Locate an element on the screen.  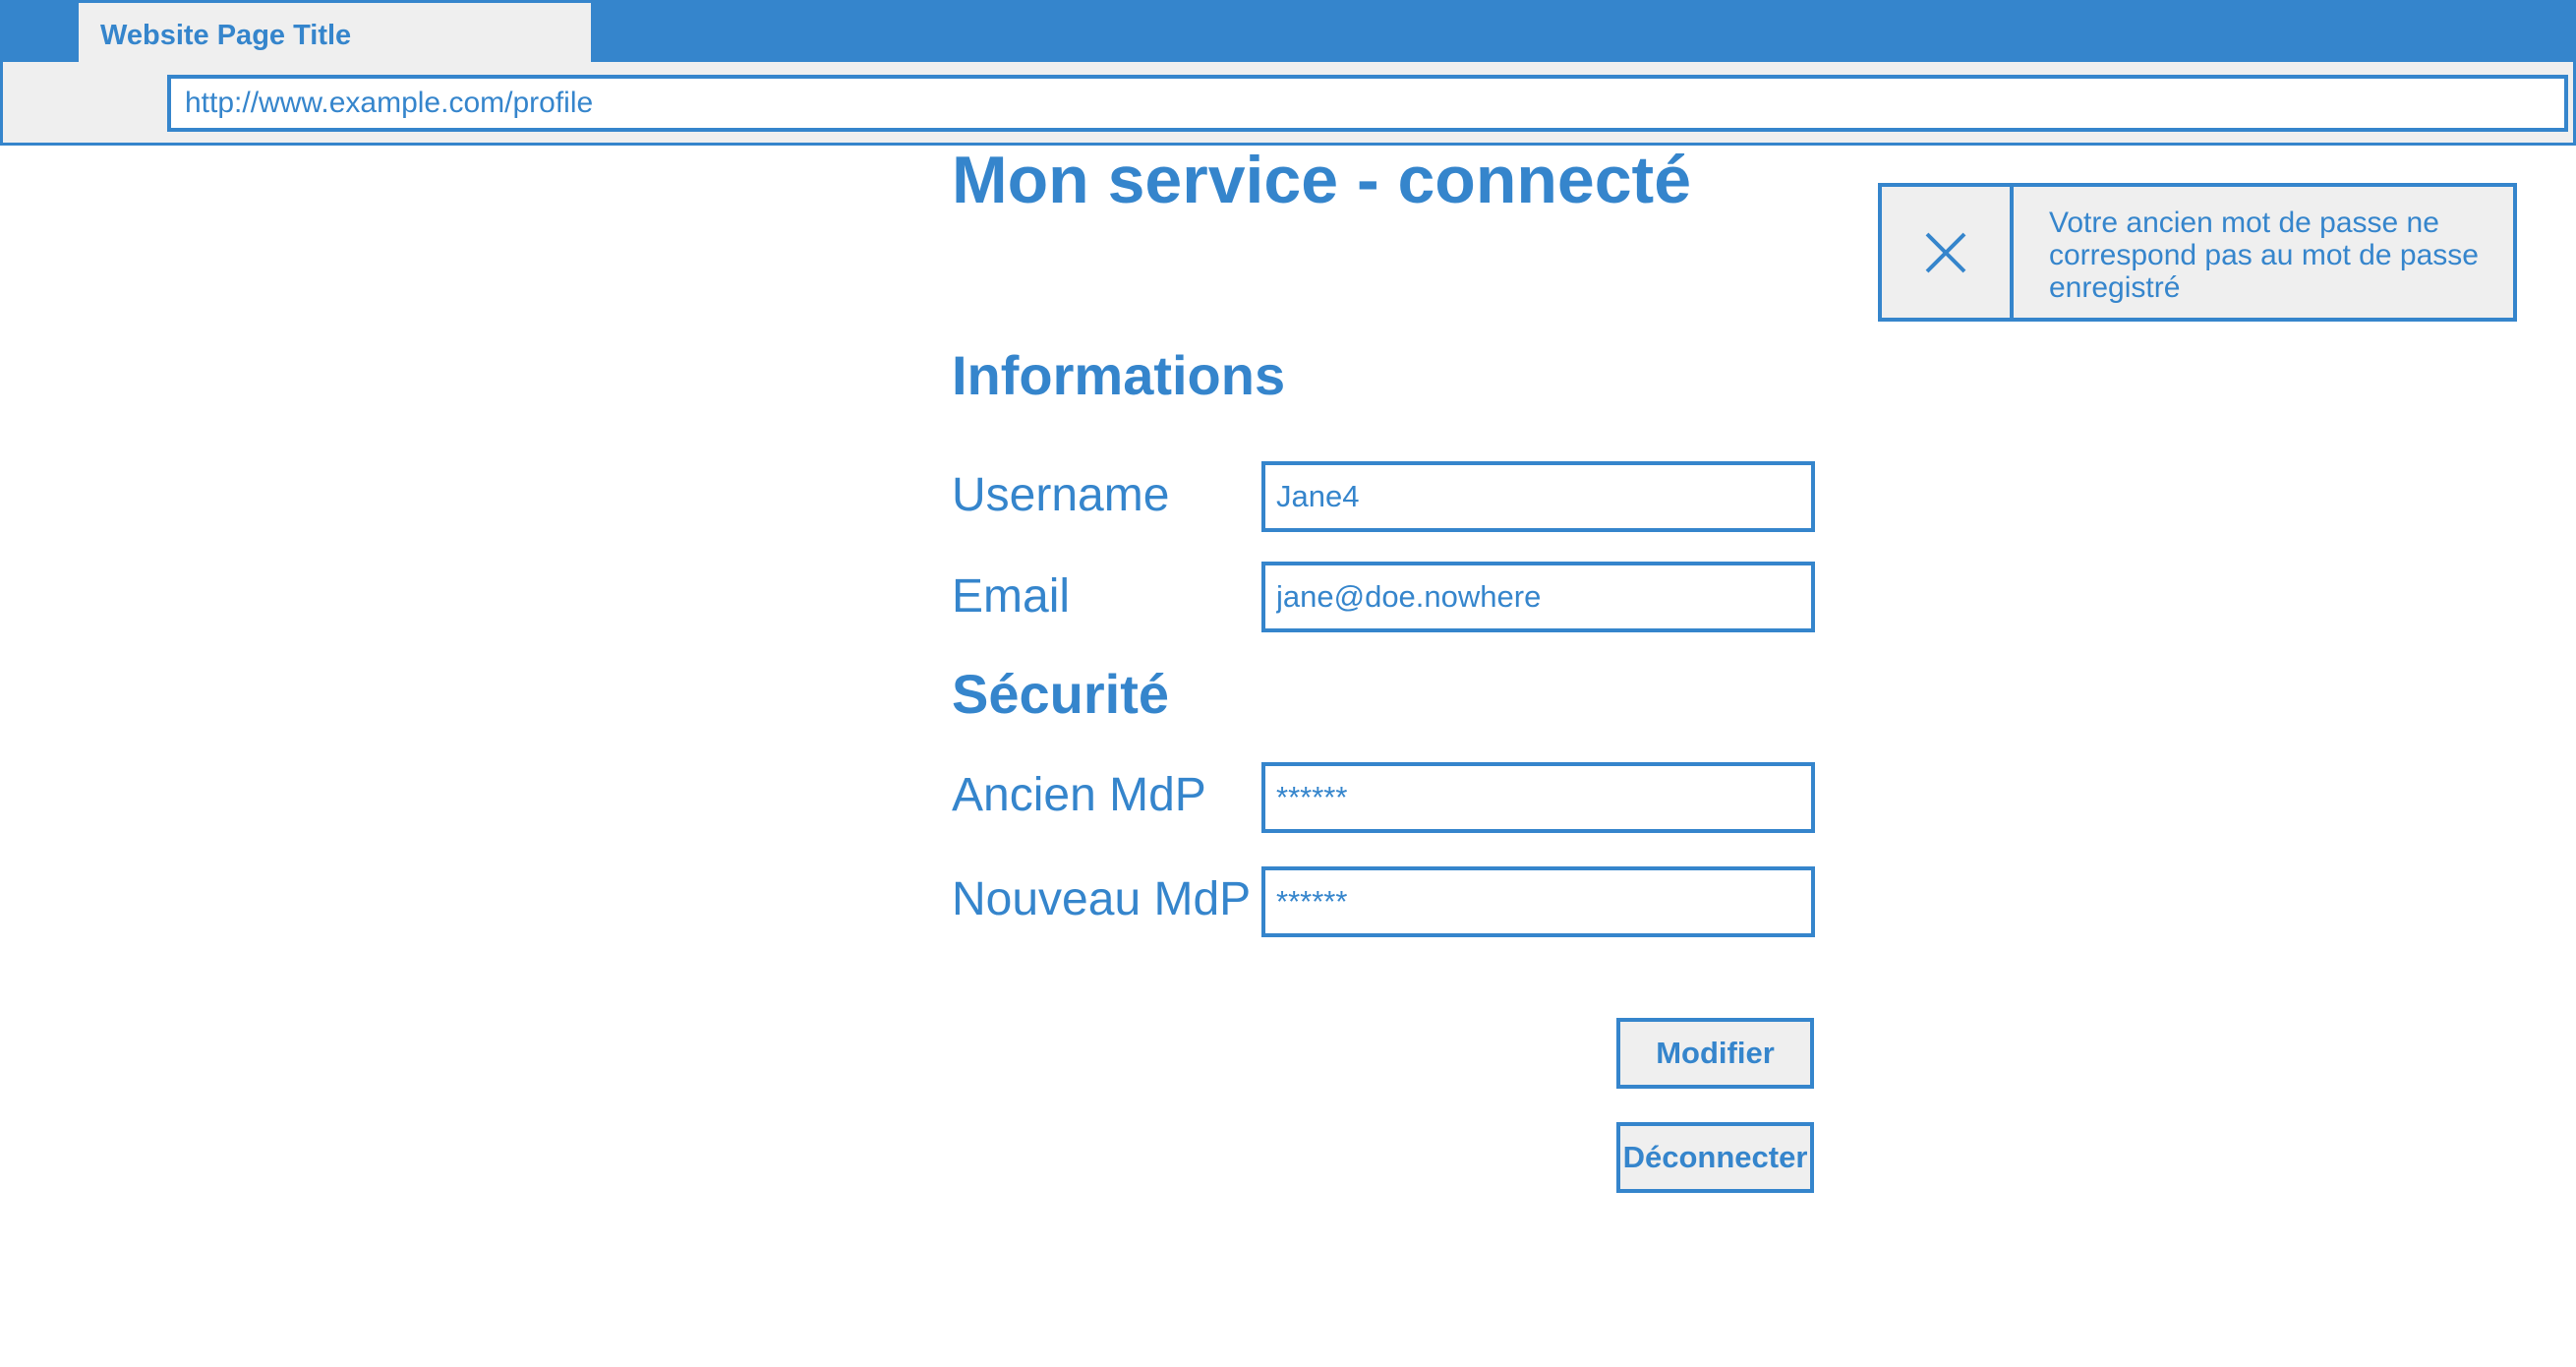
browser-tab: Website Page Title is located at coordinates (335, 32).